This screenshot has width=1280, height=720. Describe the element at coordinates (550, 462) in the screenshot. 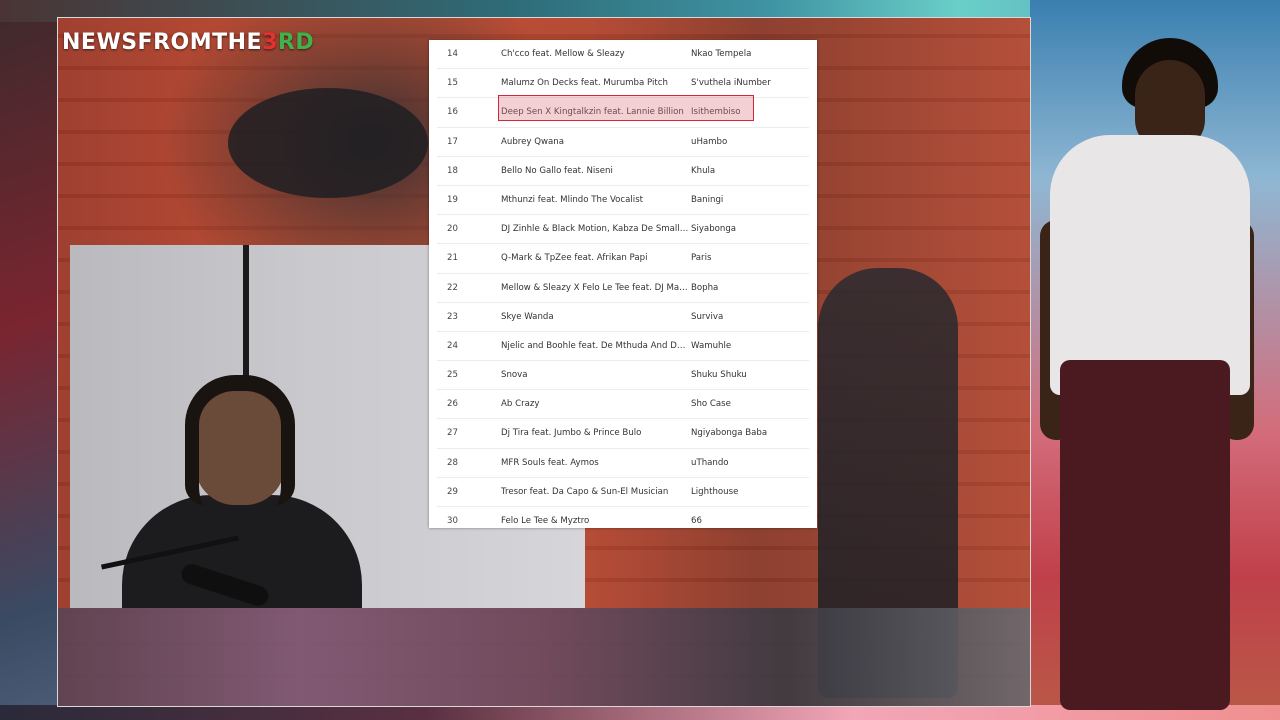

I see `row-artist: MFR Souls feat. Aymos` at that location.